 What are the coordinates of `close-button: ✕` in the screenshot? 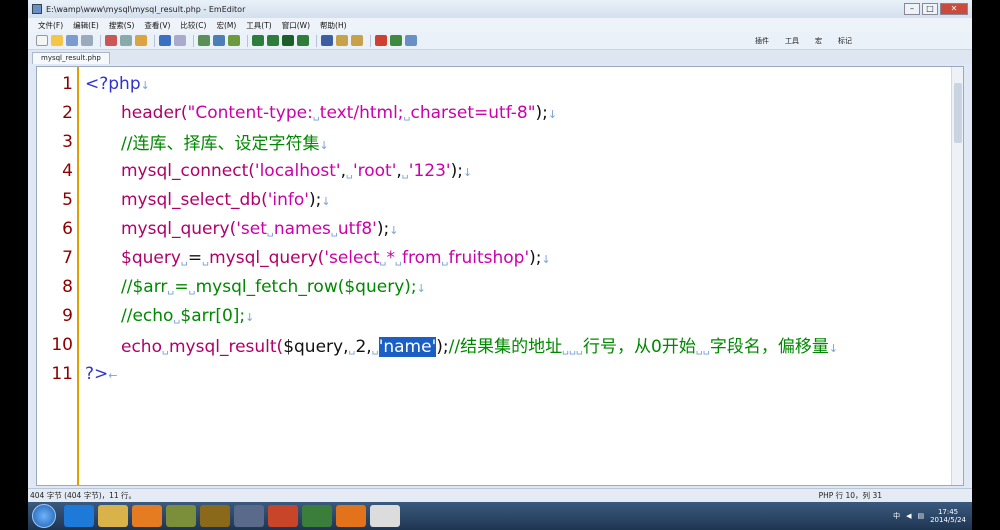 It's located at (954, 9).